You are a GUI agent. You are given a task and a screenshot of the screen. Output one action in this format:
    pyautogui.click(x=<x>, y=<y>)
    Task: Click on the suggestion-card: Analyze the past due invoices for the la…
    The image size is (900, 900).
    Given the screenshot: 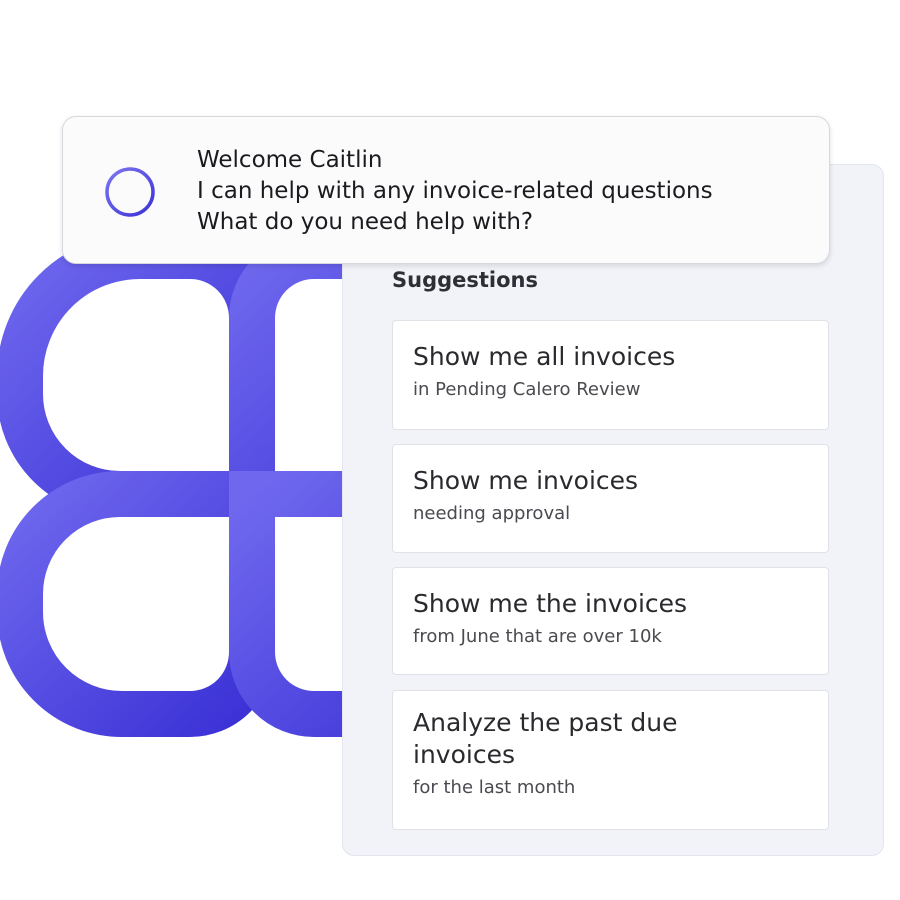 What is the action you would take?
    pyautogui.click(x=610, y=760)
    